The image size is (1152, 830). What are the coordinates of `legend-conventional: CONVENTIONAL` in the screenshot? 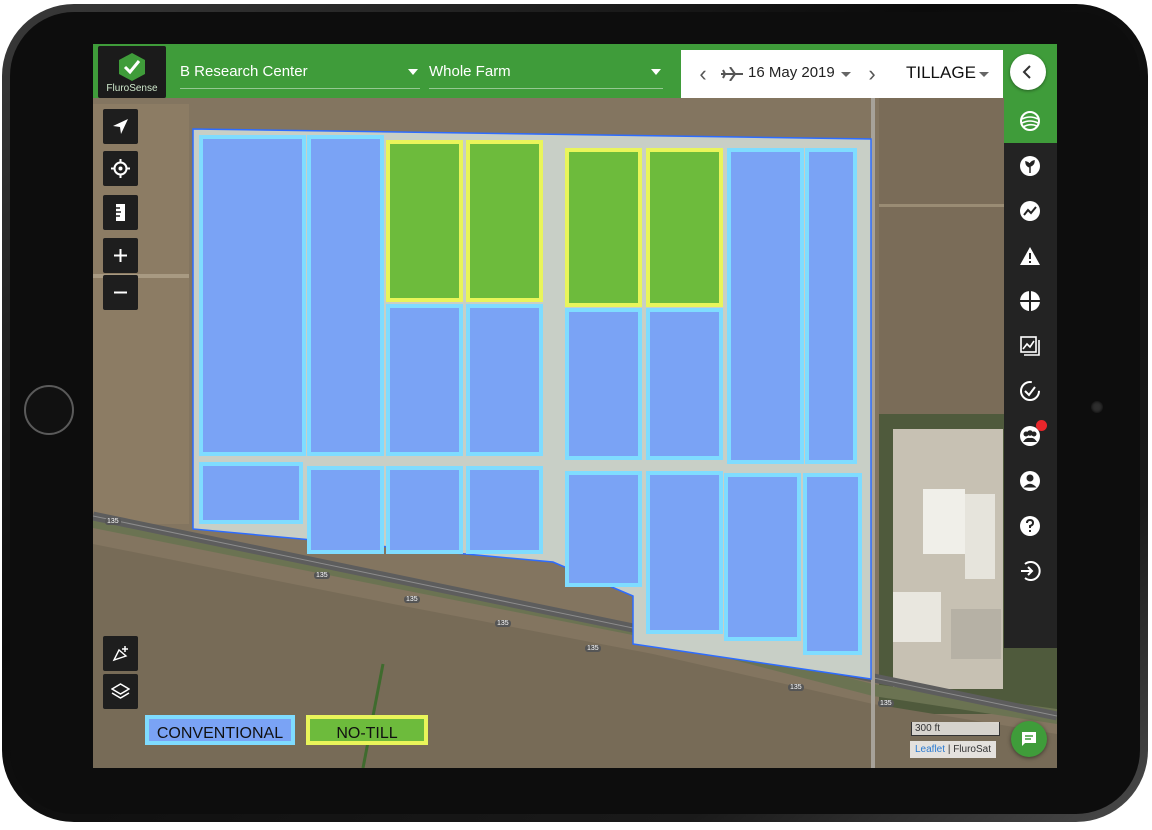 It's located at (220, 730).